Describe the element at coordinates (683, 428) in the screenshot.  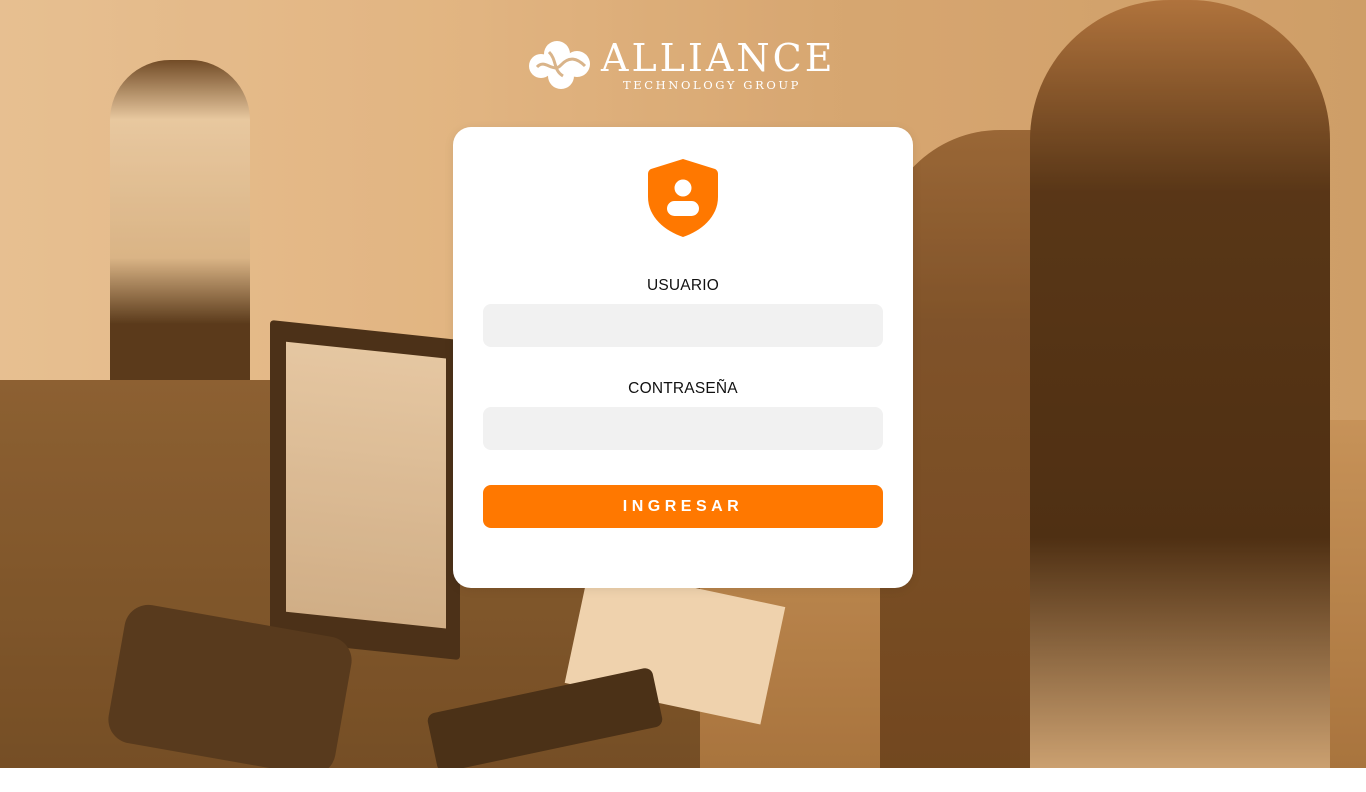
I see `password-input` at that location.